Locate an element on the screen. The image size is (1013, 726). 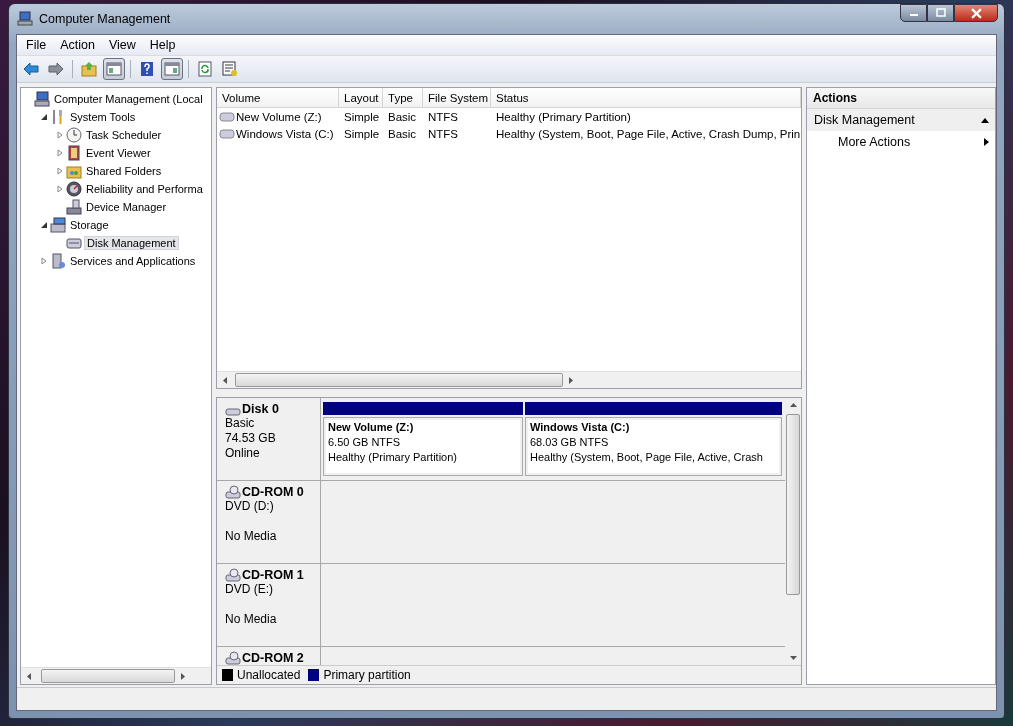
close-icon is located at coordinates (976, 13).